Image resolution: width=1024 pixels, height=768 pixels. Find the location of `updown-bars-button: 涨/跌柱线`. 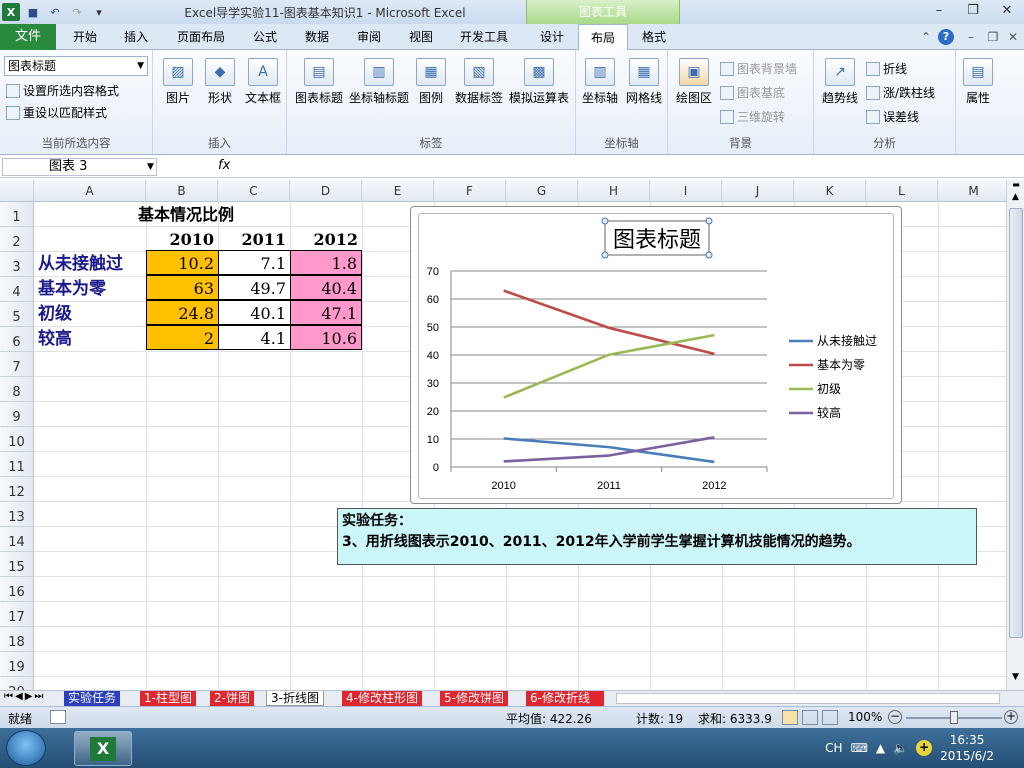

updown-bars-button: 涨/跌柱线 is located at coordinates (900, 92).